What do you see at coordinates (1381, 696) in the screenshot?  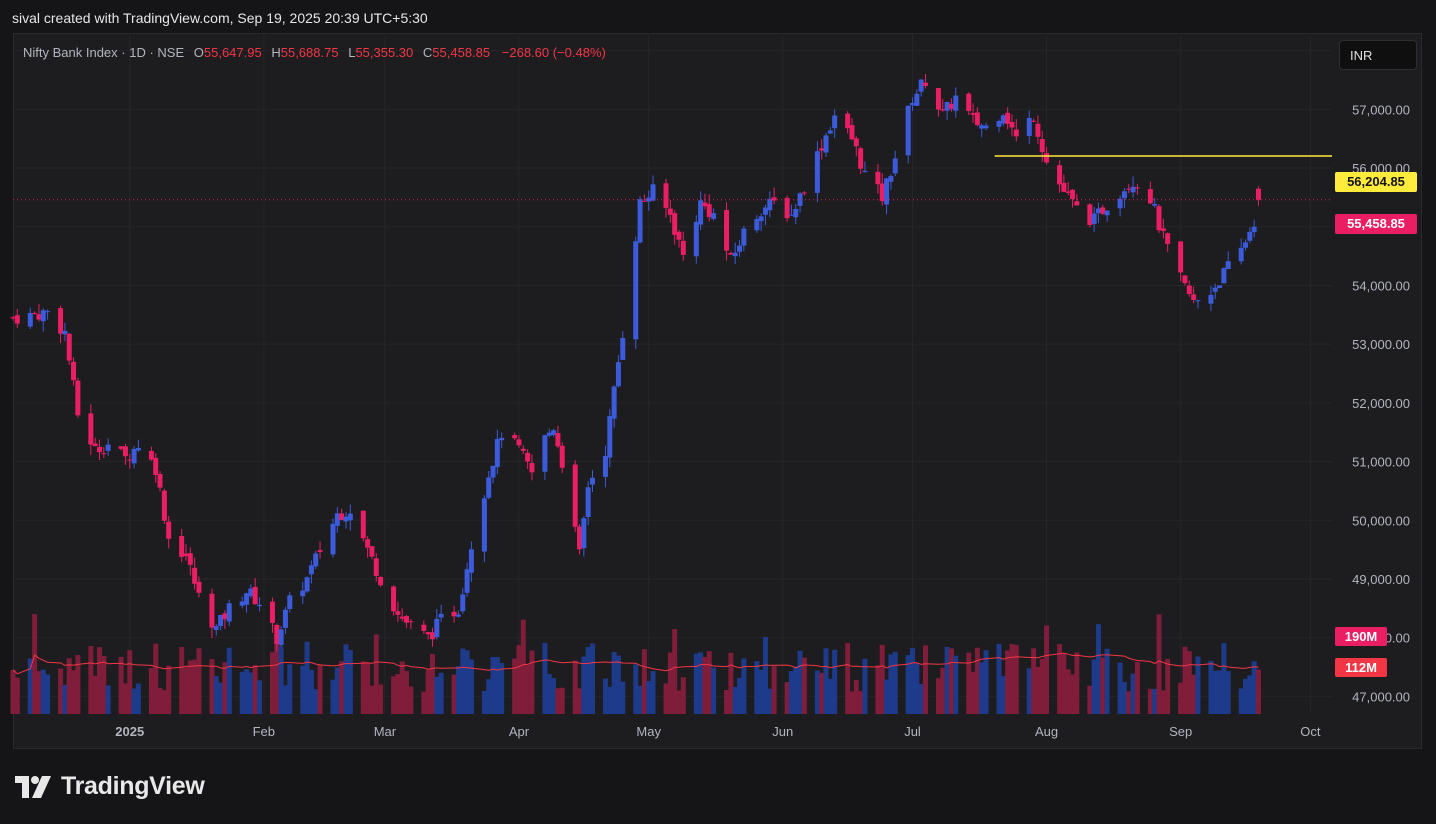 I see `price-tick-label: 47,000.00` at bounding box center [1381, 696].